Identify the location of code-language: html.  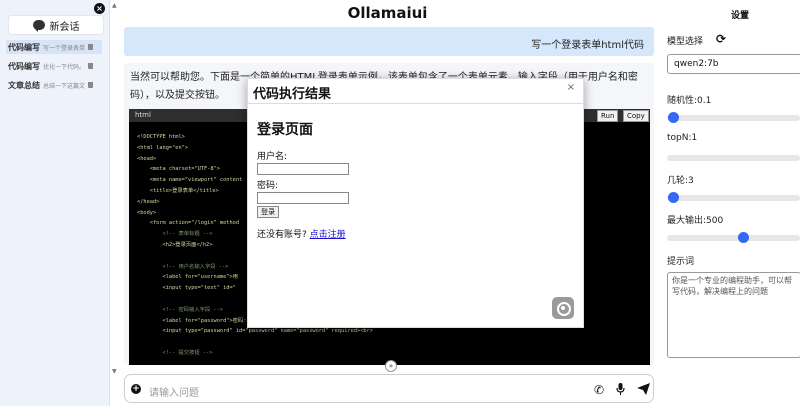
(143, 115).